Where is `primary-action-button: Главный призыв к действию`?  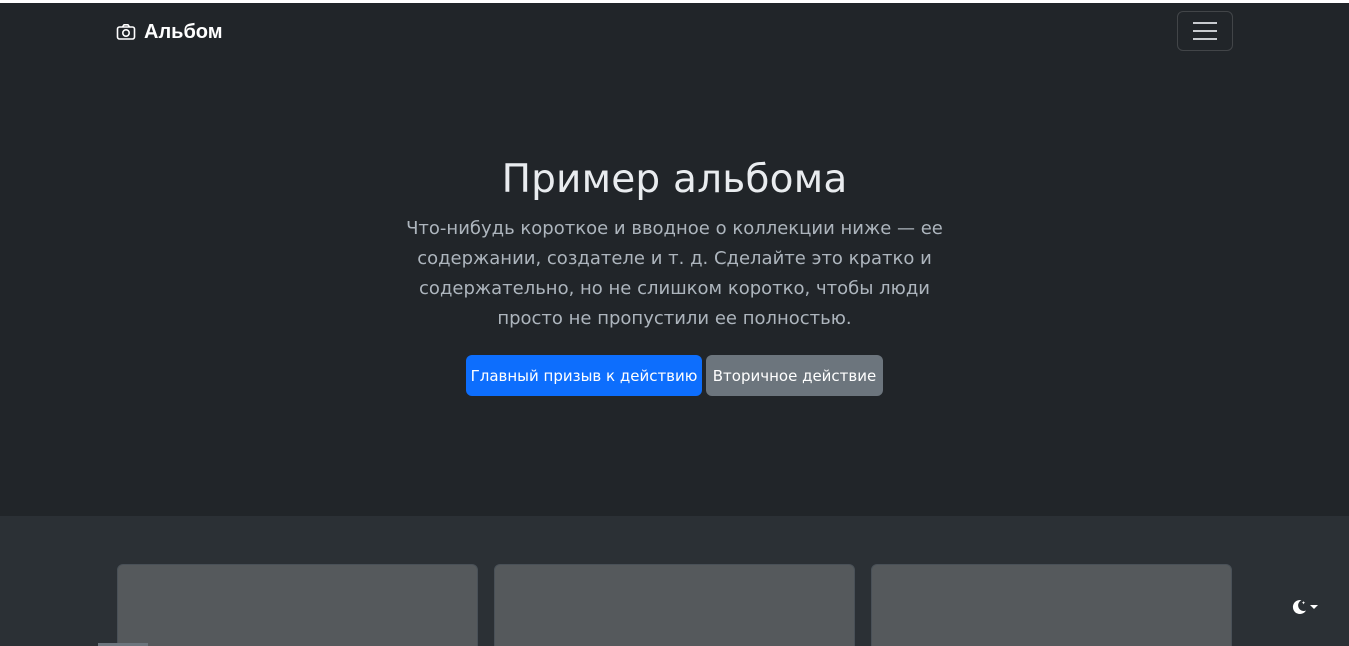
primary-action-button: Главный призыв к действию is located at coordinates (584, 375).